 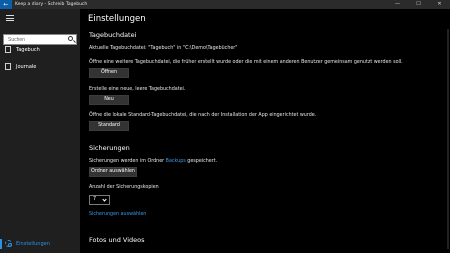 I want to click on backup-location-suffix: gespeichert., so click(x=201, y=161).